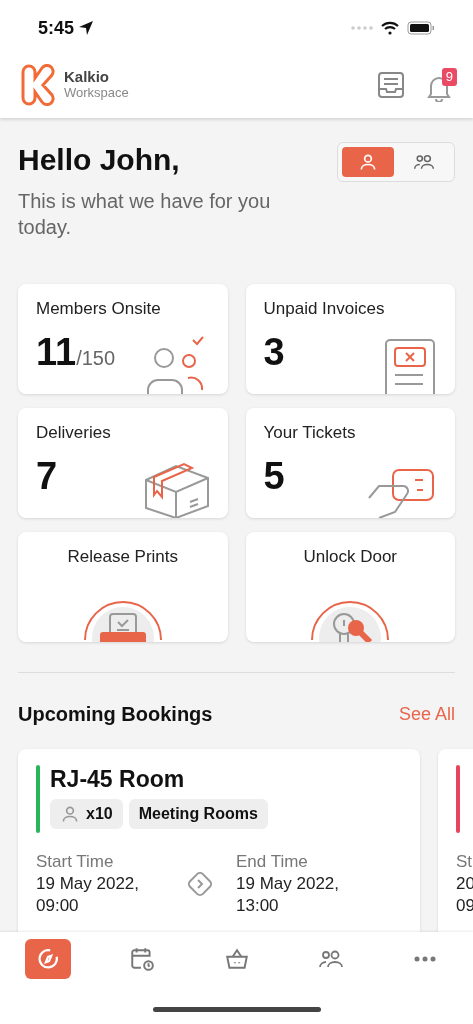 This screenshot has width=473, height=1024. What do you see at coordinates (274, 352) in the screenshot?
I see `stat-value: 3` at bounding box center [274, 352].